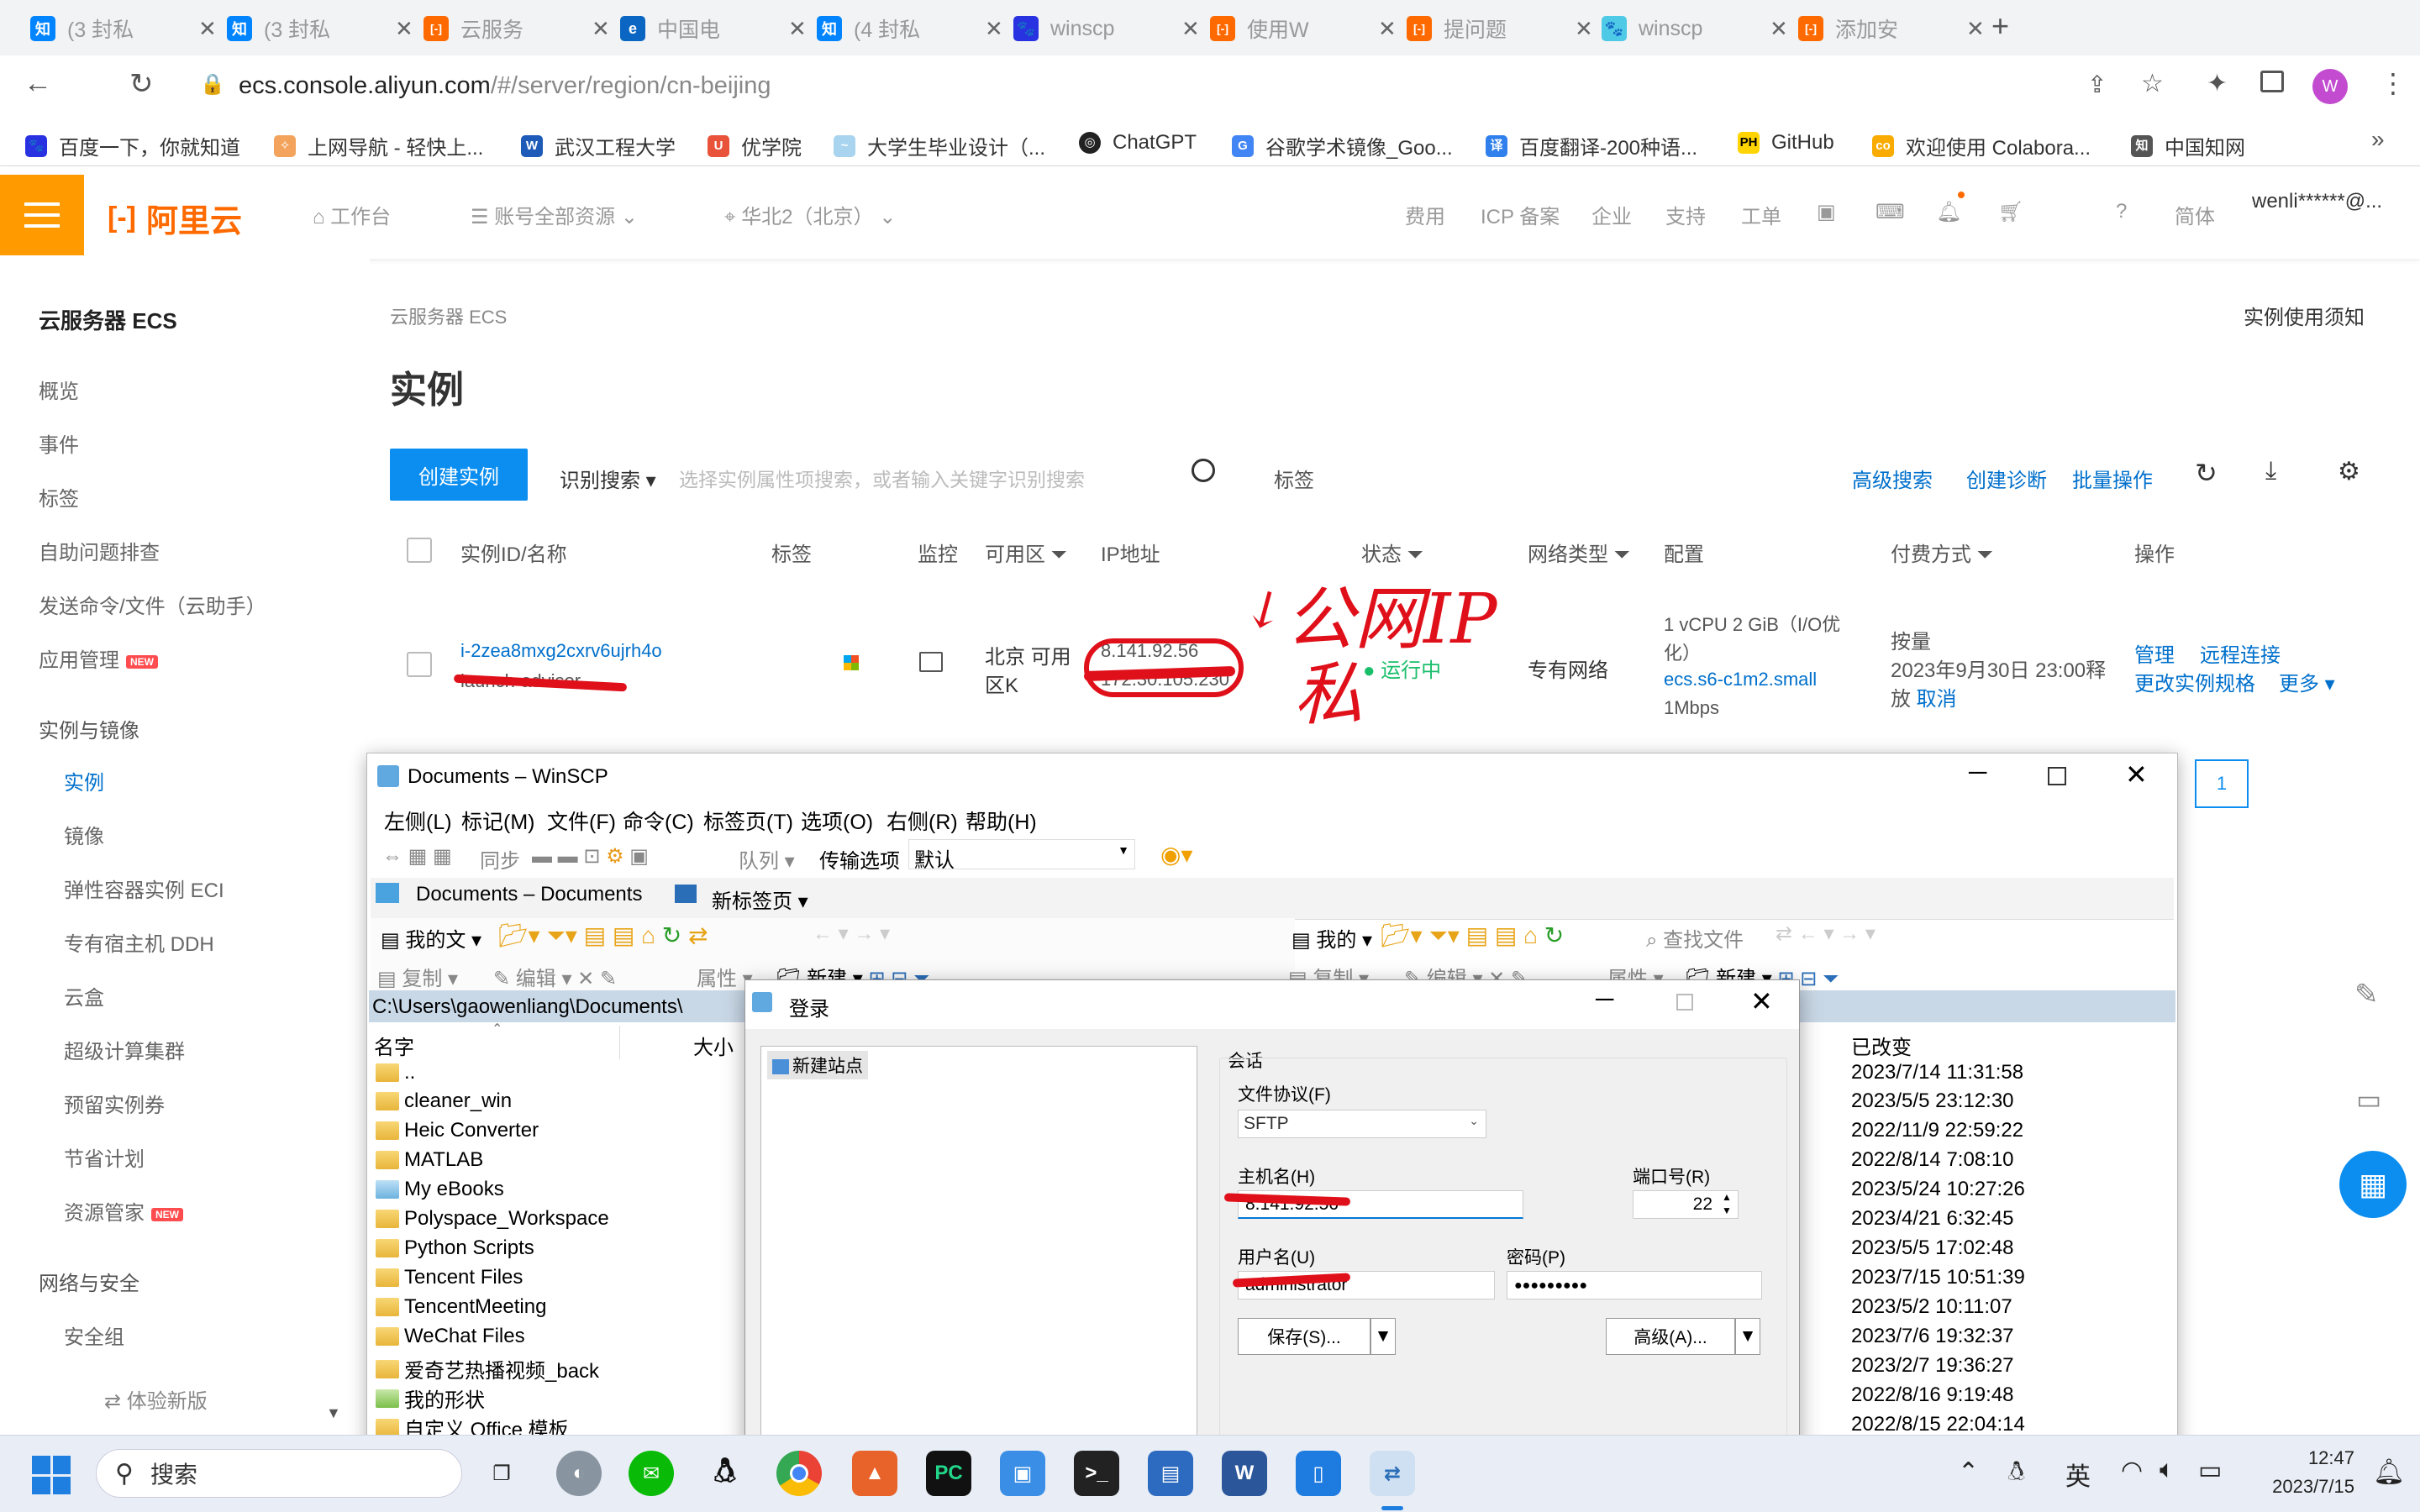 Image resolution: width=2420 pixels, height=1512 pixels. What do you see at coordinates (2154, 653) in the screenshot?
I see `manage-link: 管理` at bounding box center [2154, 653].